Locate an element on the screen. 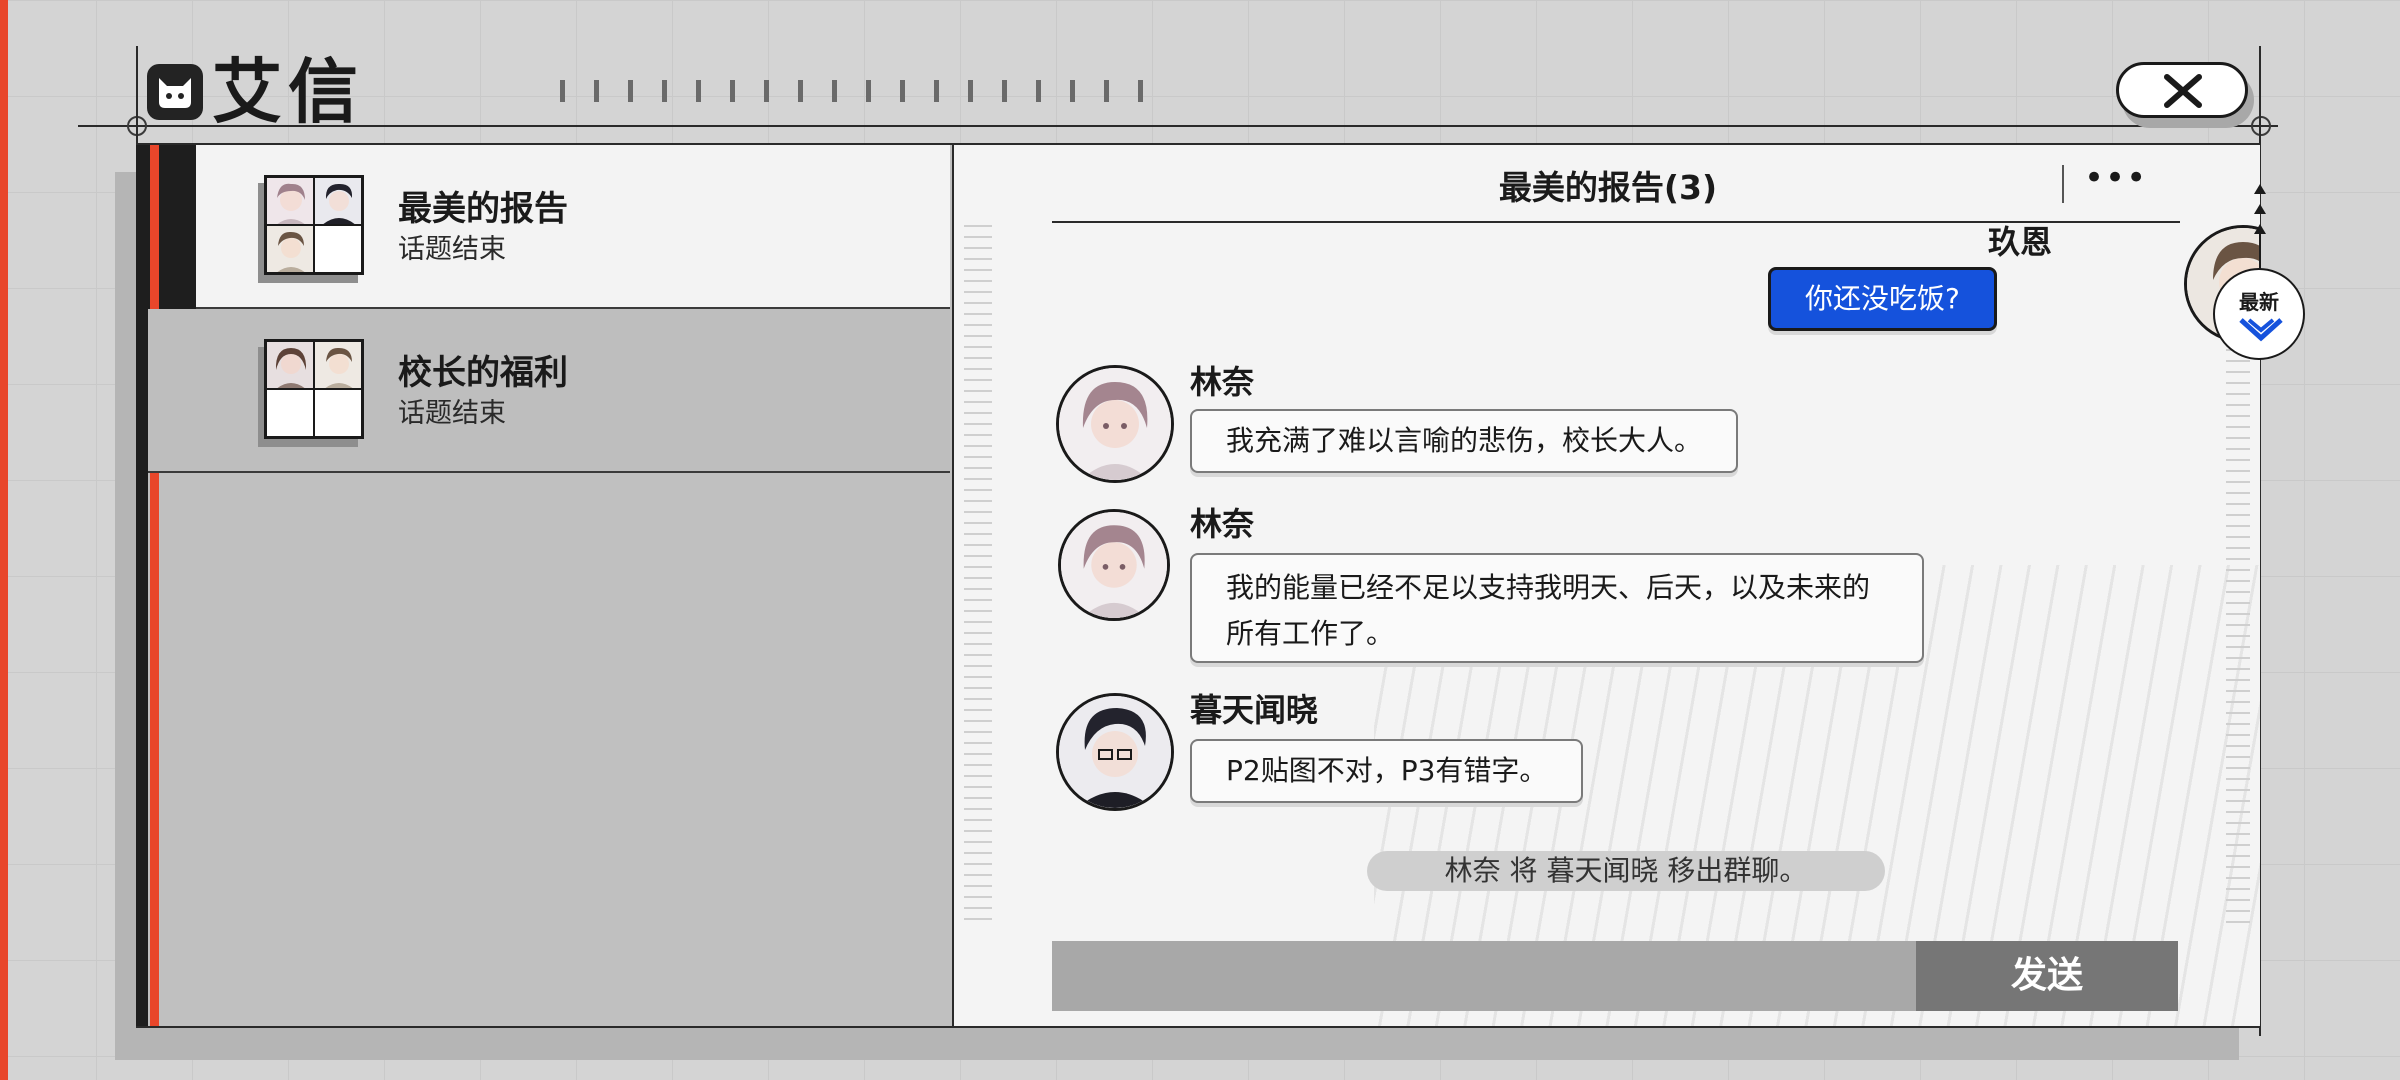 Image resolution: width=2400 pixels, height=1080 pixels. conversation-item: 校长的福利 话题结束 is located at coordinates (549, 391).